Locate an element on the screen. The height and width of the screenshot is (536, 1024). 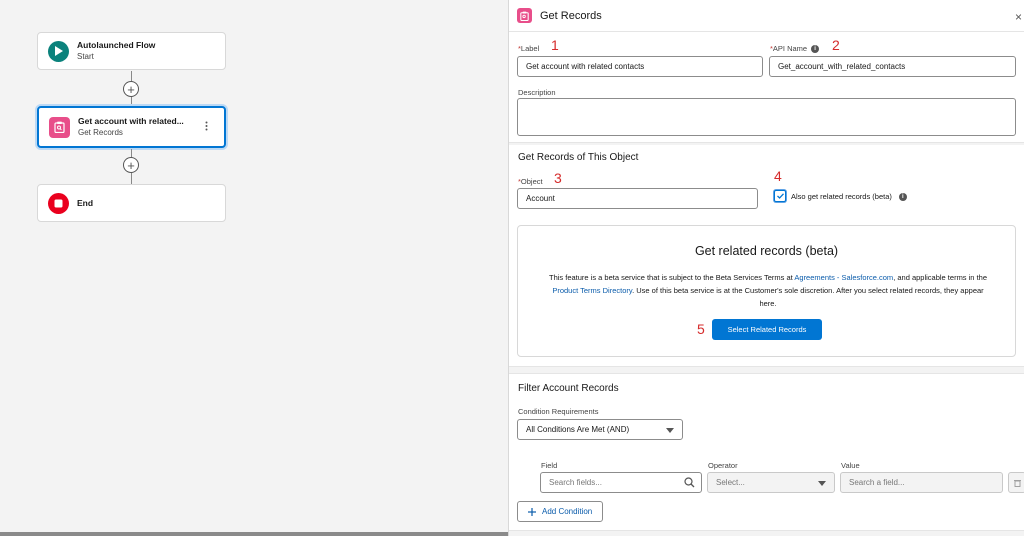
checkmark-icon is located at coordinates (780, 196).